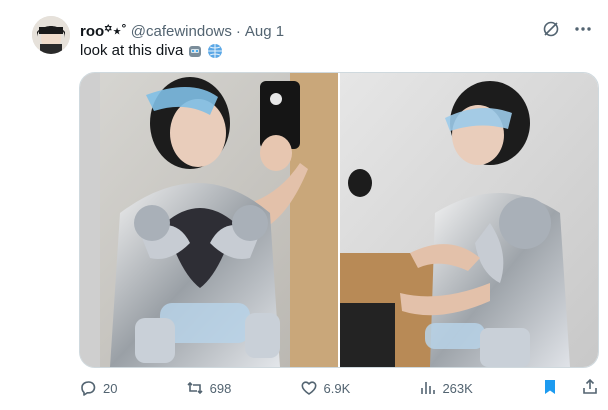  What do you see at coordinates (98, 388) in the screenshot?
I see `reply-button: 20` at bounding box center [98, 388].